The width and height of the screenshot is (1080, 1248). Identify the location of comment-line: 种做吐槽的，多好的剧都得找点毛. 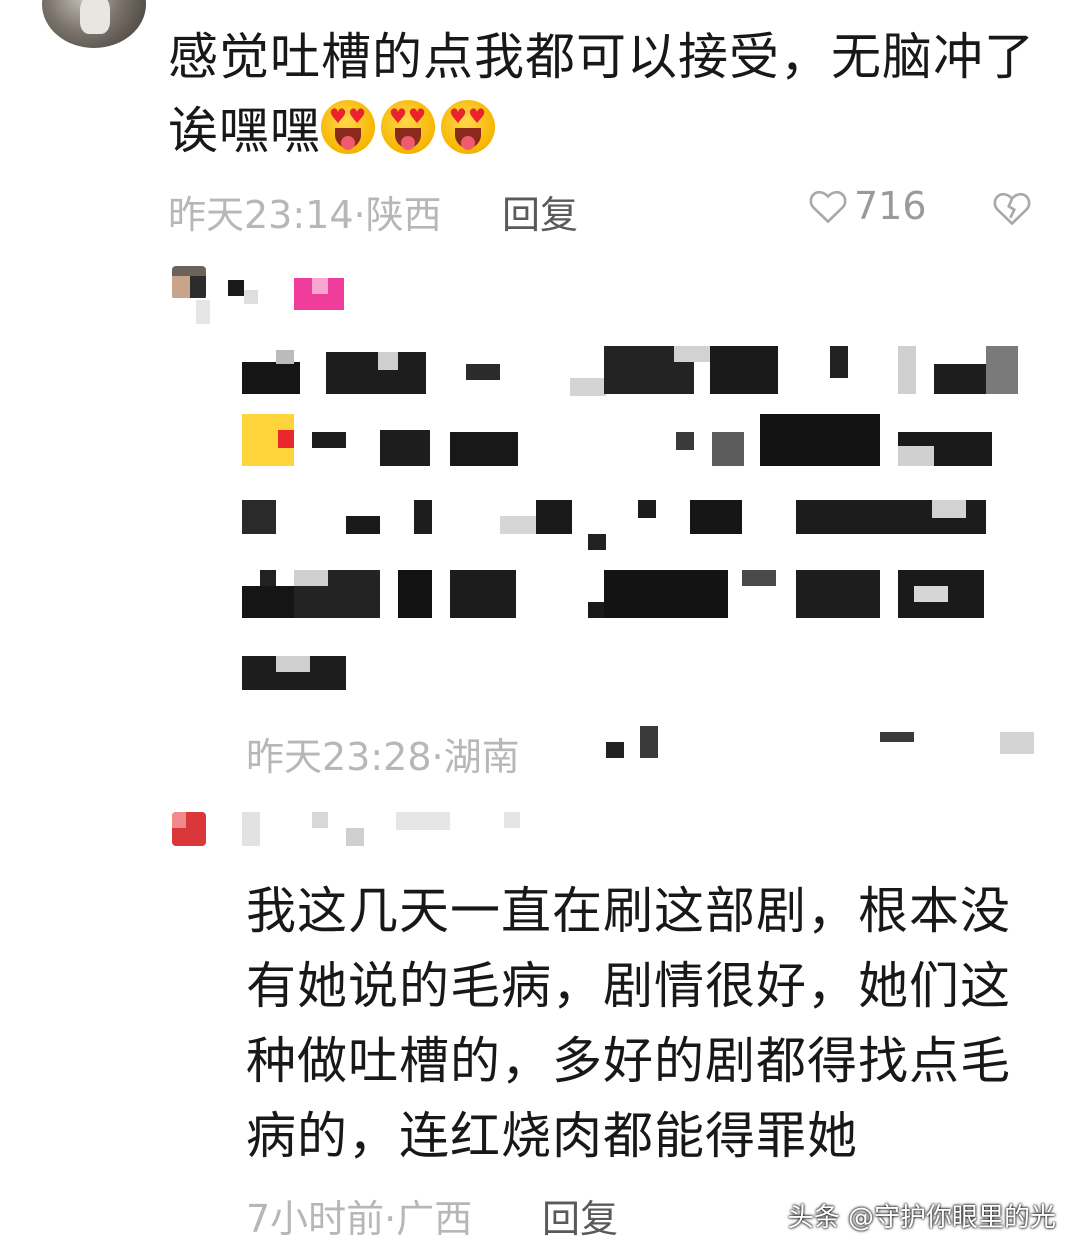
(628, 1061).